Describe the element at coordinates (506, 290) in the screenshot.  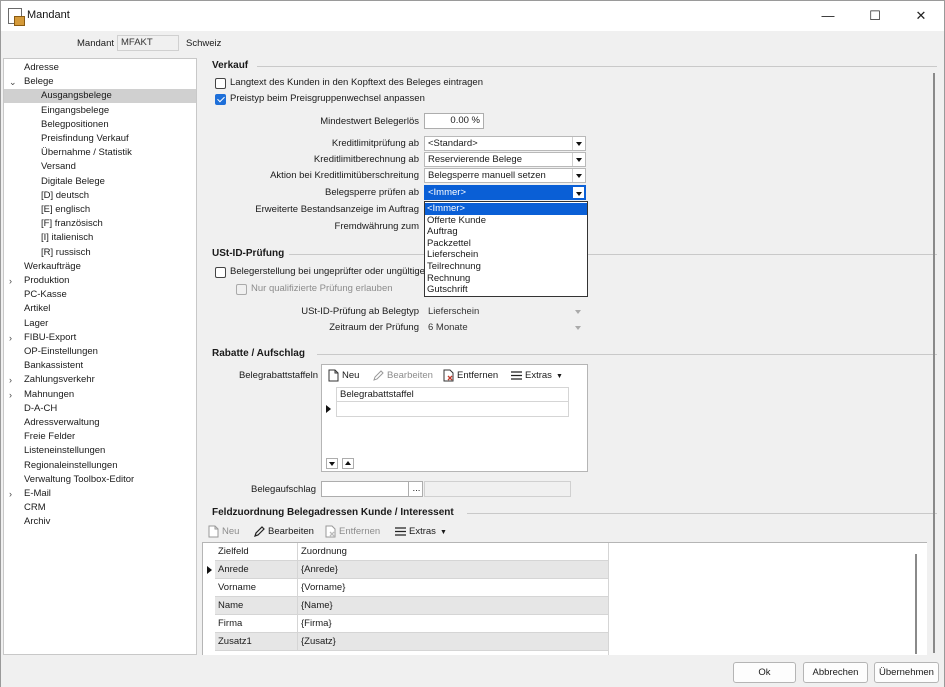
I see `dropdown-option: Gutschrift` at that location.